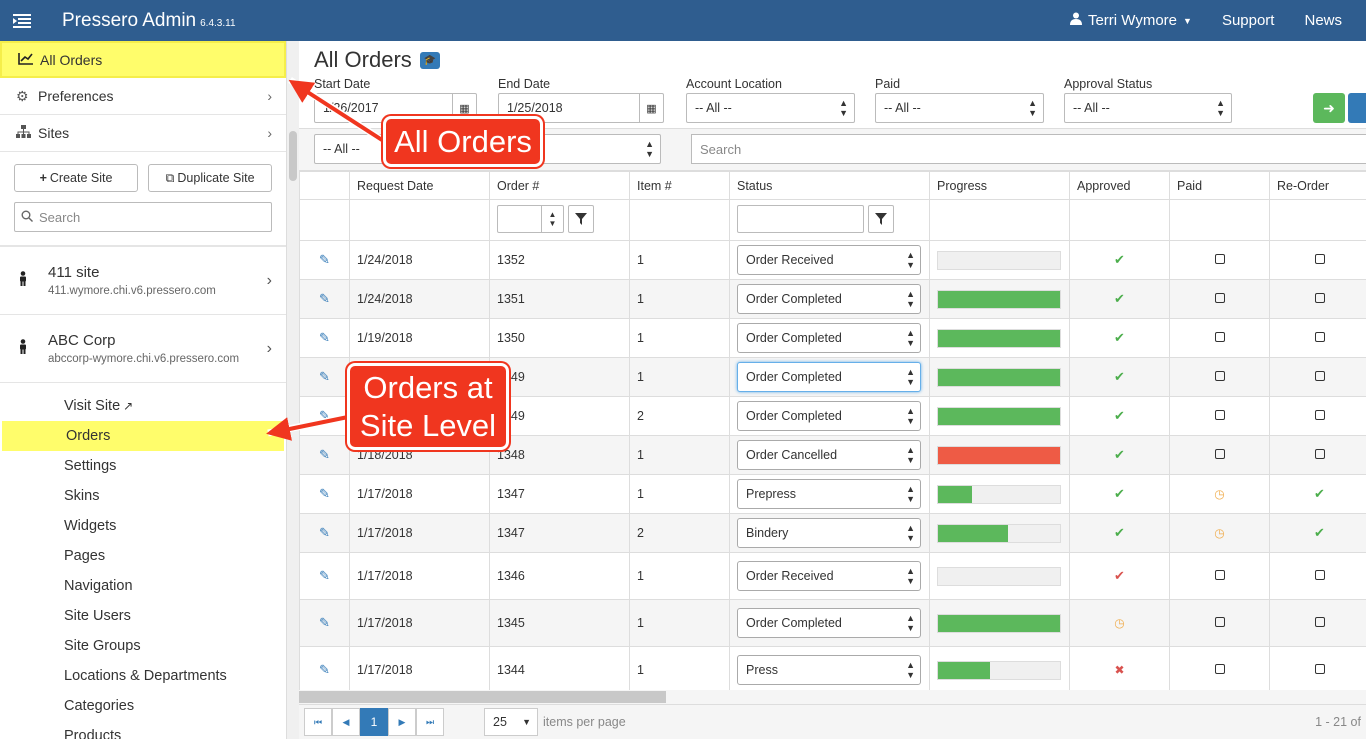 This screenshot has height=739, width=1366. Describe the element at coordinates (1119, 185) in the screenshot. I see `column-header: Approved` at that location.